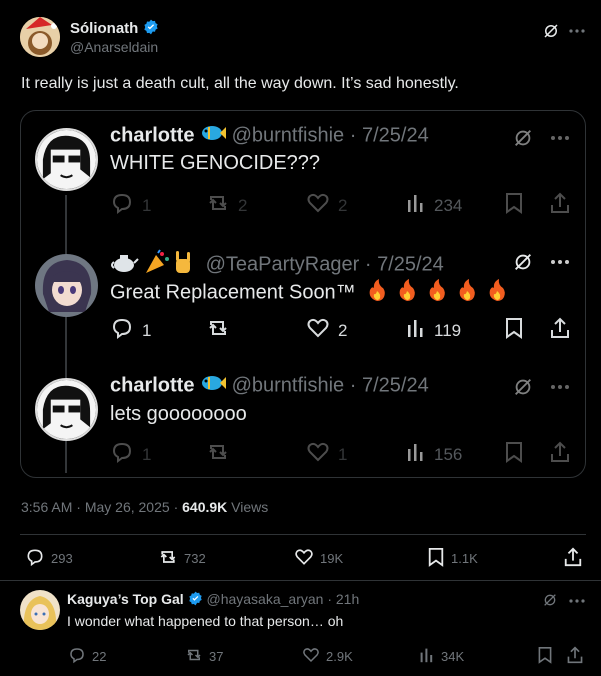 This screenshot has height=676, width=601. I want to click on quote-3-like-button: 1, so click(326, 454).